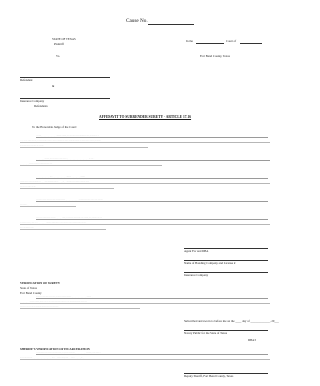 The width and height of the screenshot is (320, 386). I want to click on verification-state: State of Texas, so click(28, 288).